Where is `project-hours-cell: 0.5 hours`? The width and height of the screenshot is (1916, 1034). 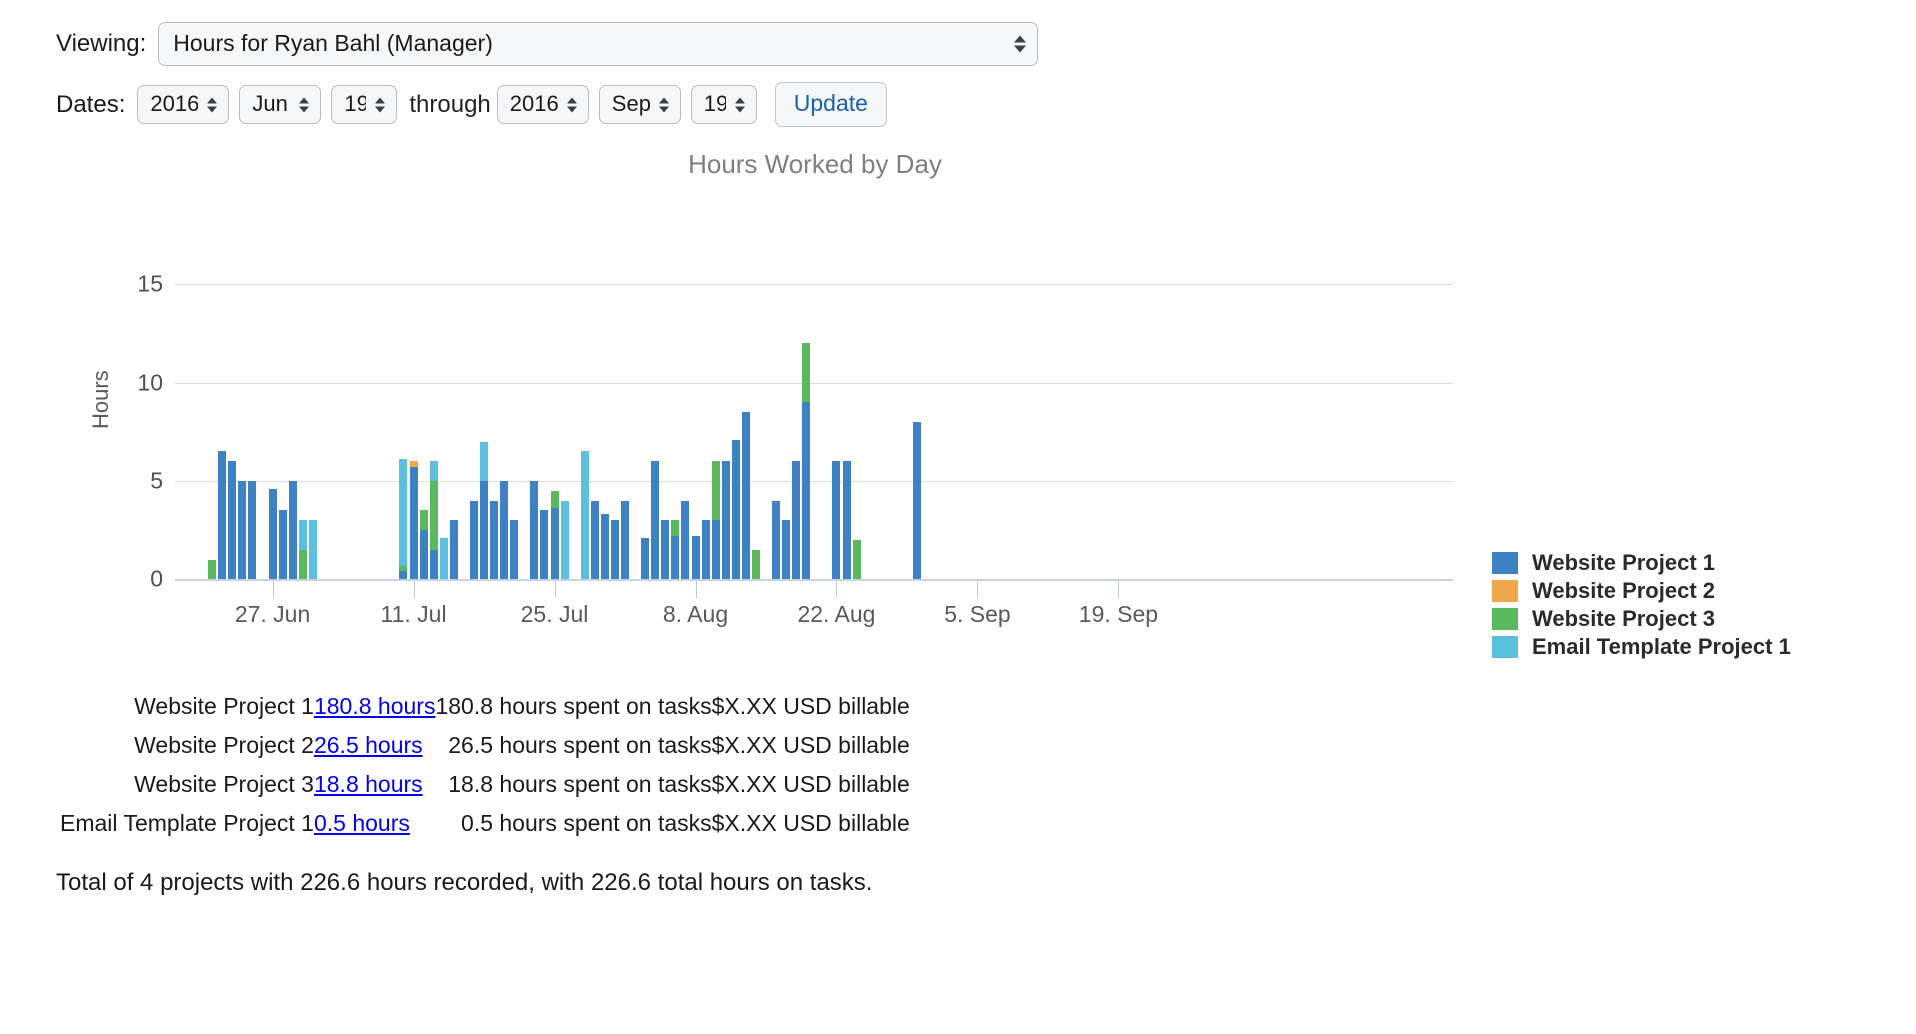 project-hours-cell: 0.5 hours is located at coordinates (374, 823).